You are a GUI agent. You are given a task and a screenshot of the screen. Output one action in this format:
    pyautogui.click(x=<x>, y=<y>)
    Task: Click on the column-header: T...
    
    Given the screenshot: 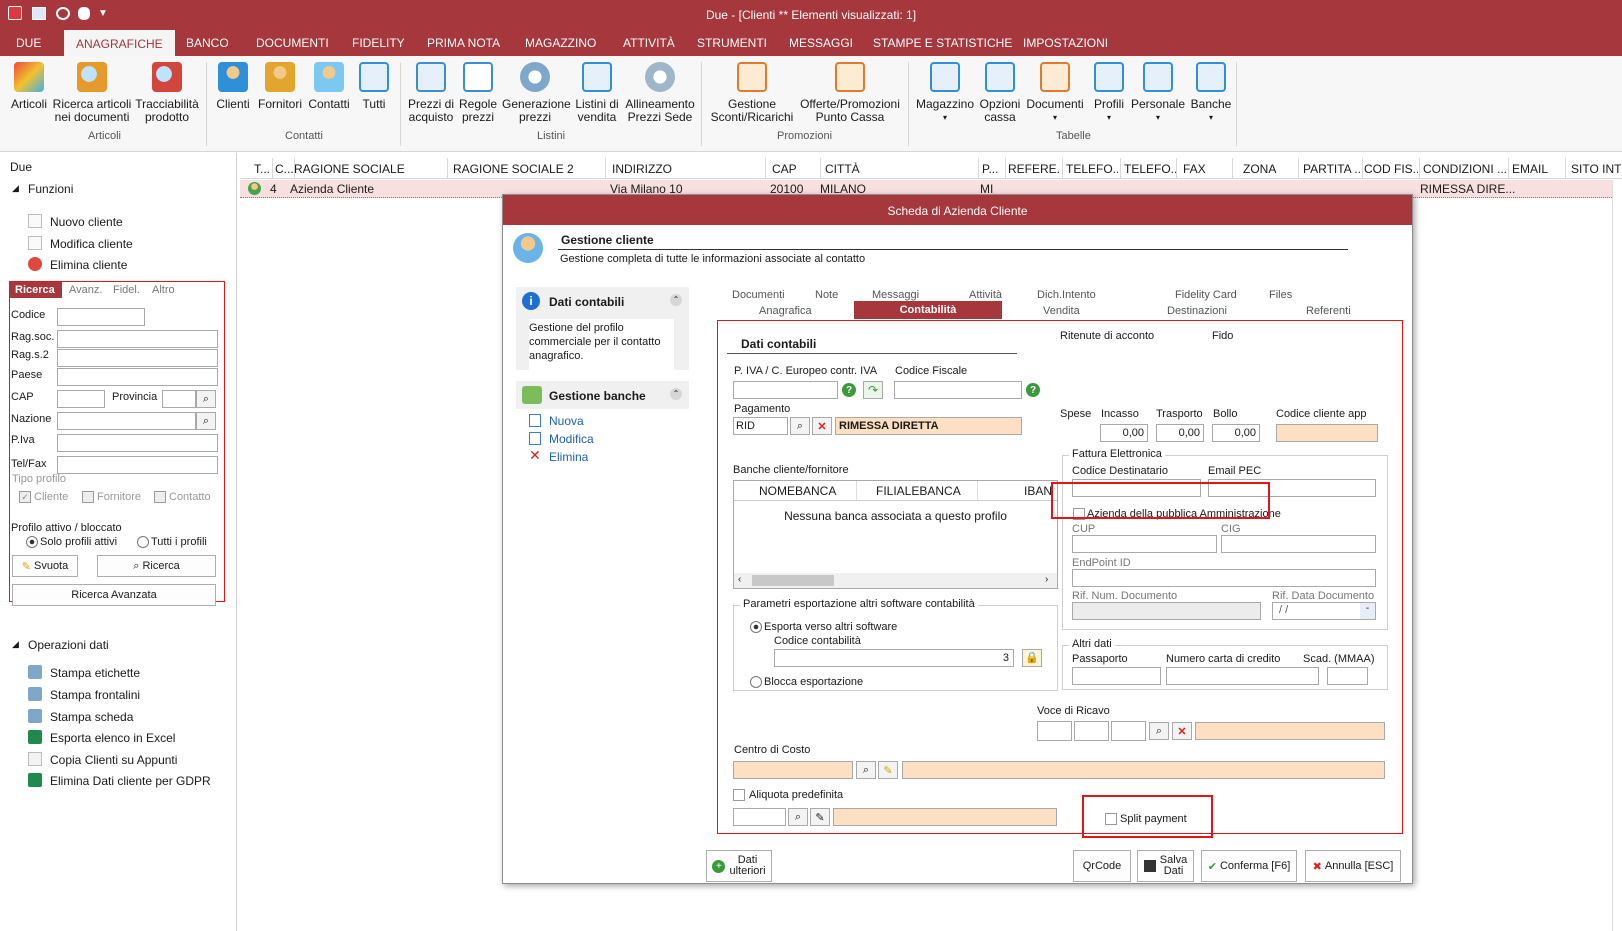 What is the action you would take?
    pyautogui.click(x=263, y=169)
    